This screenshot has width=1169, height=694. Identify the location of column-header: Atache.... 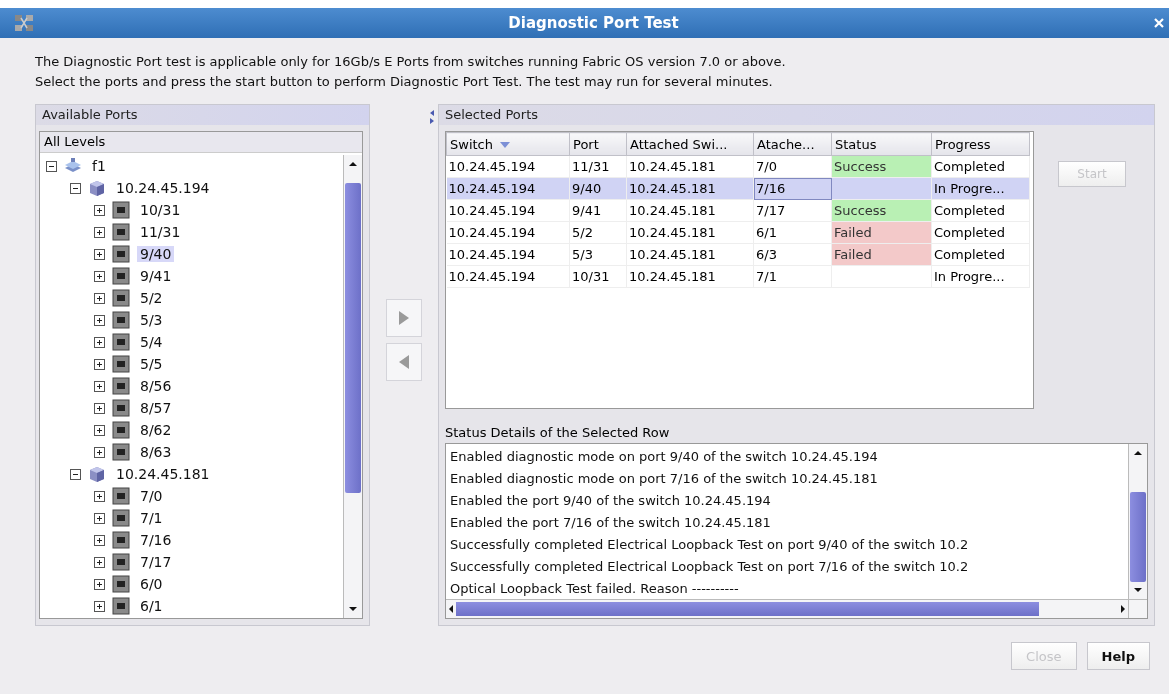
(792, 144).